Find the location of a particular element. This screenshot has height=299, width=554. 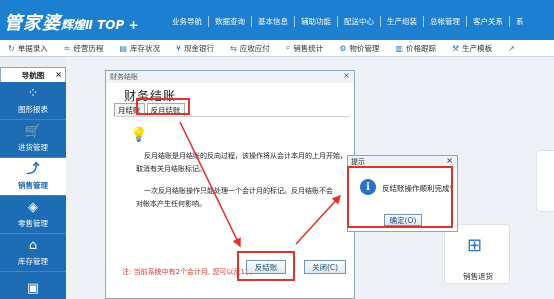

toolbar-item: ⇆ 应收应付 is located at coordinates (250, 48).